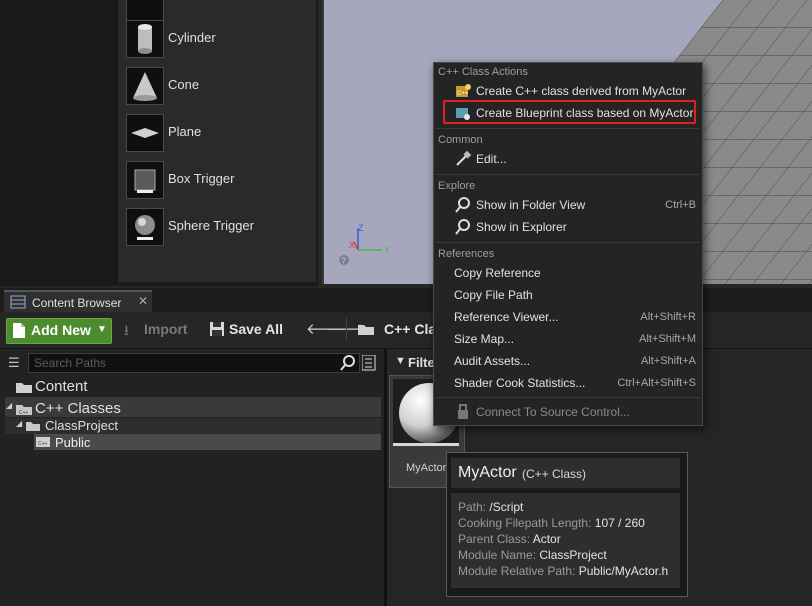 The image size is (812, 606). I want to click on place-item-cone: Cone, so click(217, 86).